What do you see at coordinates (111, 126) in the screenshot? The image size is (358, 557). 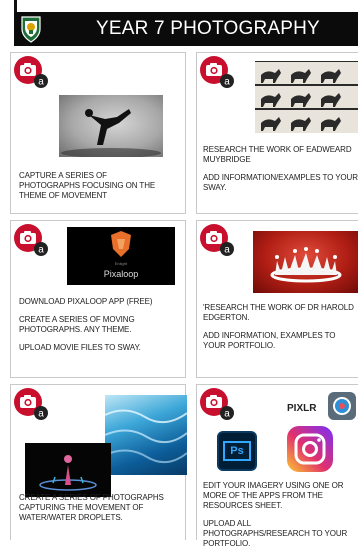 I see `movement-photo` at bounding box center [111, 126].